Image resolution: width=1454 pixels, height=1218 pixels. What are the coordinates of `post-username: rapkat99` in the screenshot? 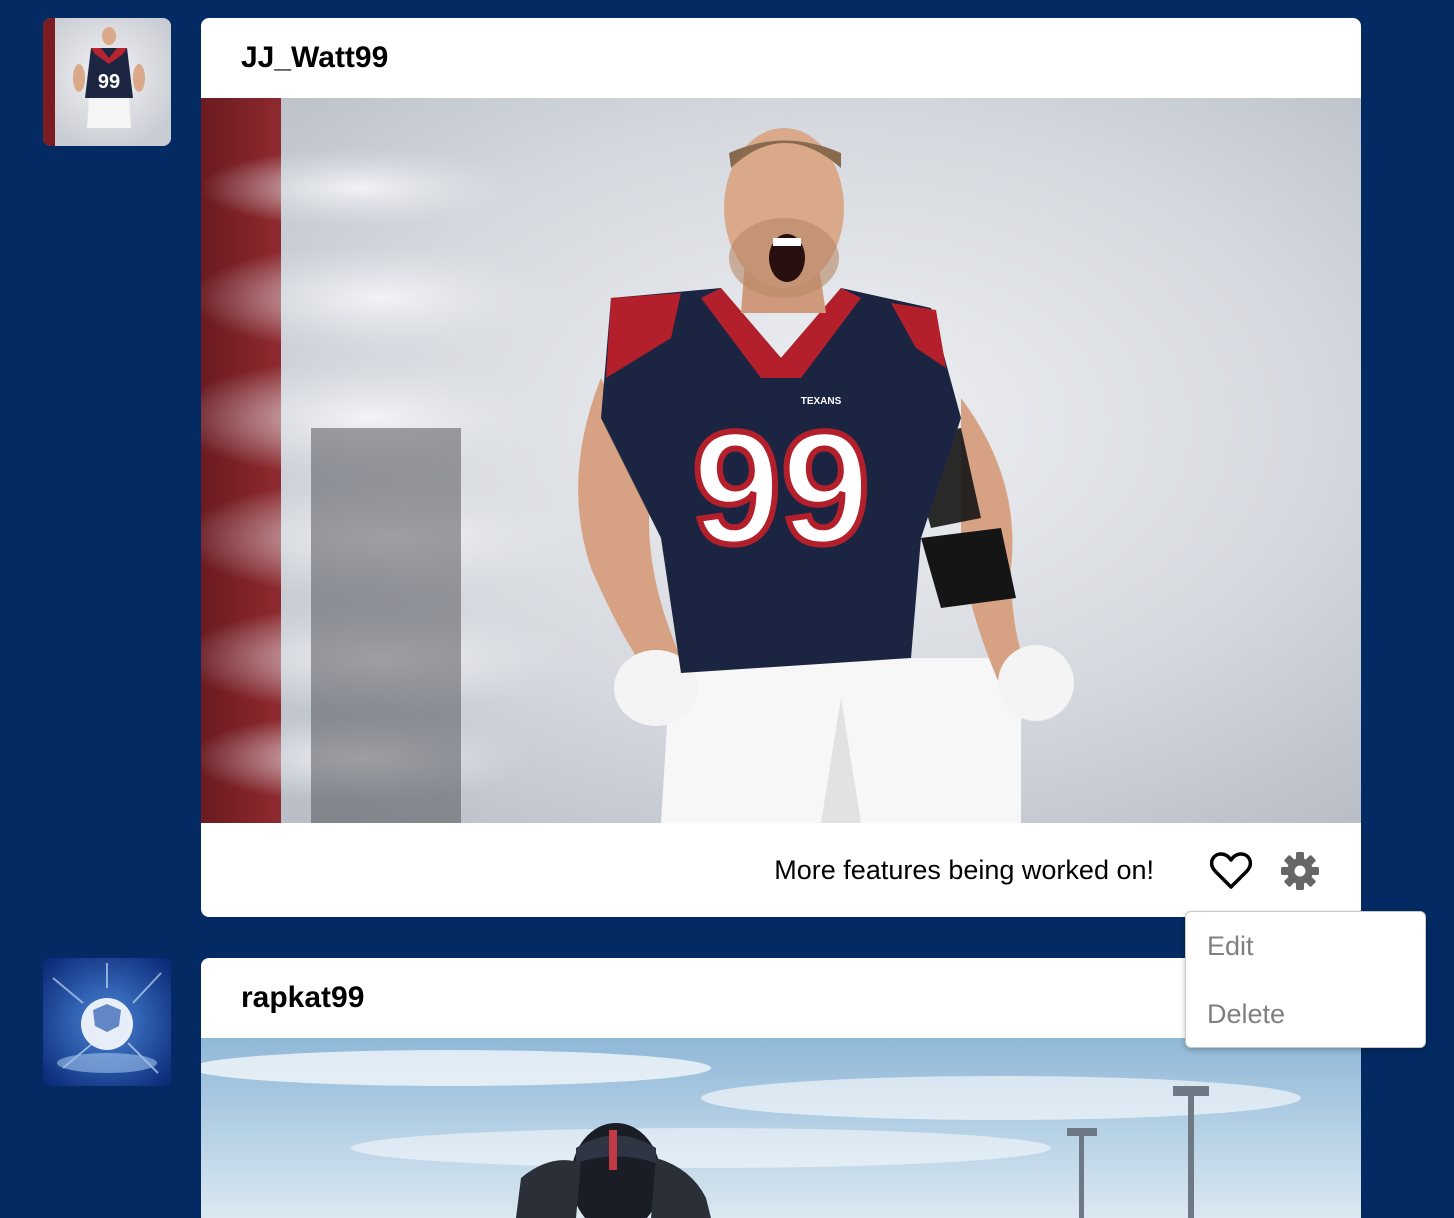 It's located at (302, 998).